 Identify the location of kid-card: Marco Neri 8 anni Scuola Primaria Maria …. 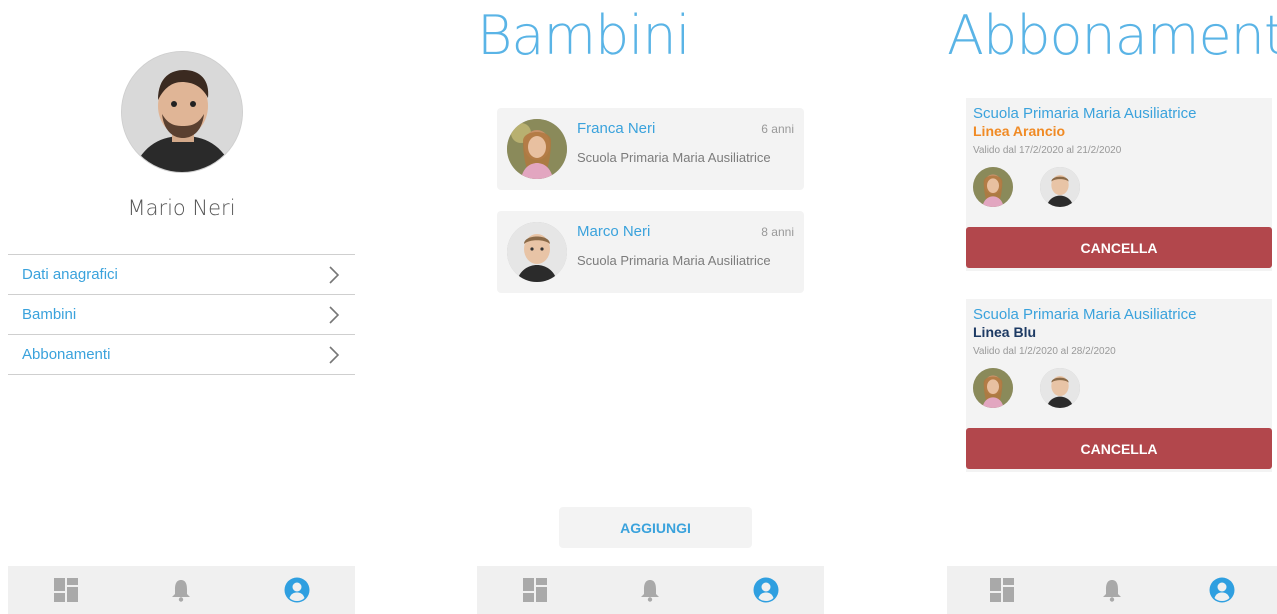
(650, 252).